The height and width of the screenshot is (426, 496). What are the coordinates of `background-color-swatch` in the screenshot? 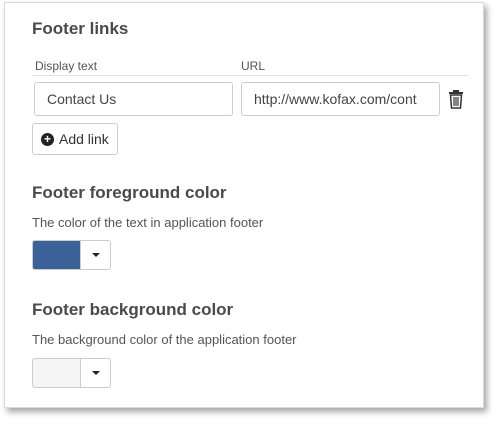 It's located at (56, 373).